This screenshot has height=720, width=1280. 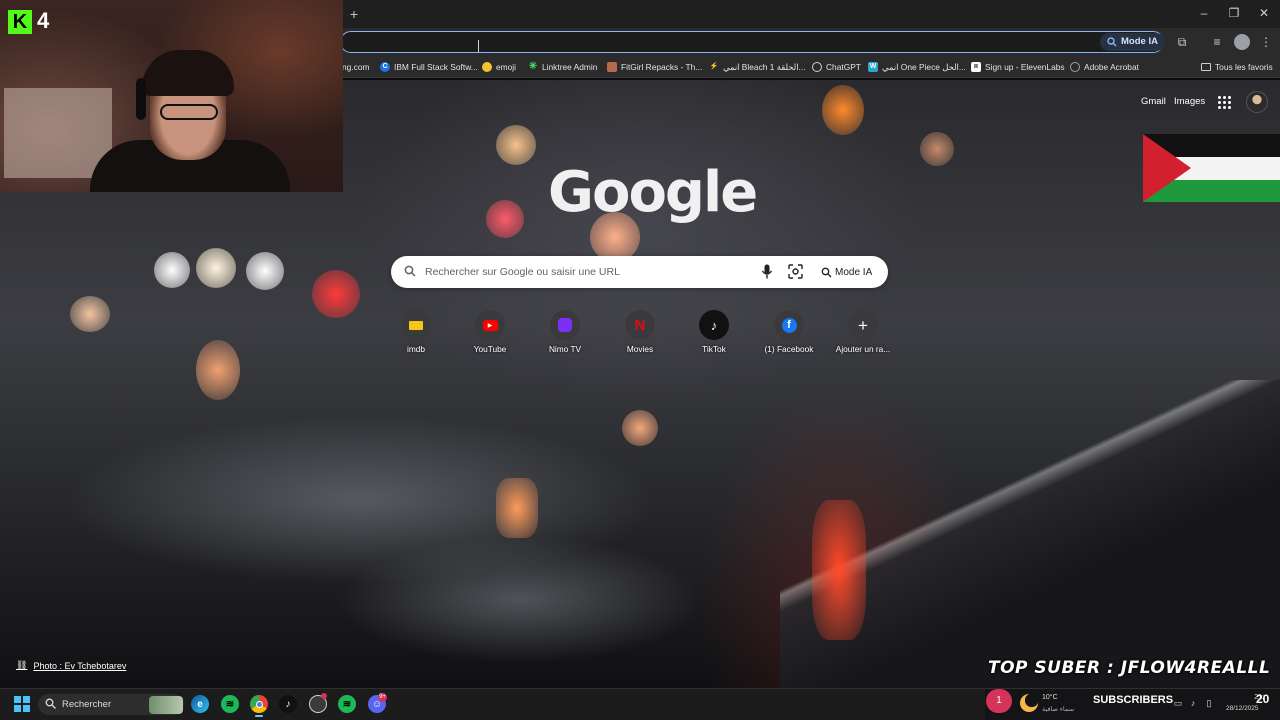 What do you see at coordinates (565, 349) in the screenshot?
I see `shortcut-label: Nimo TV` at bounding box center [565, 349].